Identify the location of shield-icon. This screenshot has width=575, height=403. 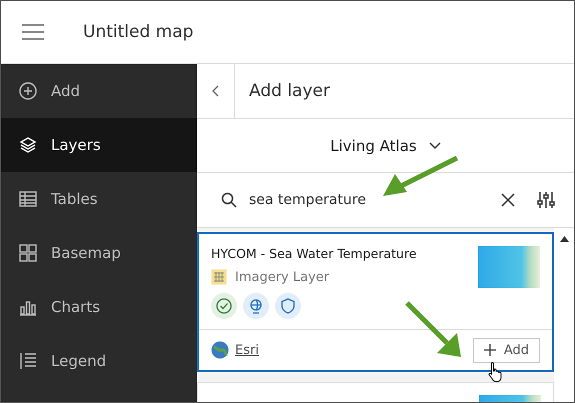
(288, 306).